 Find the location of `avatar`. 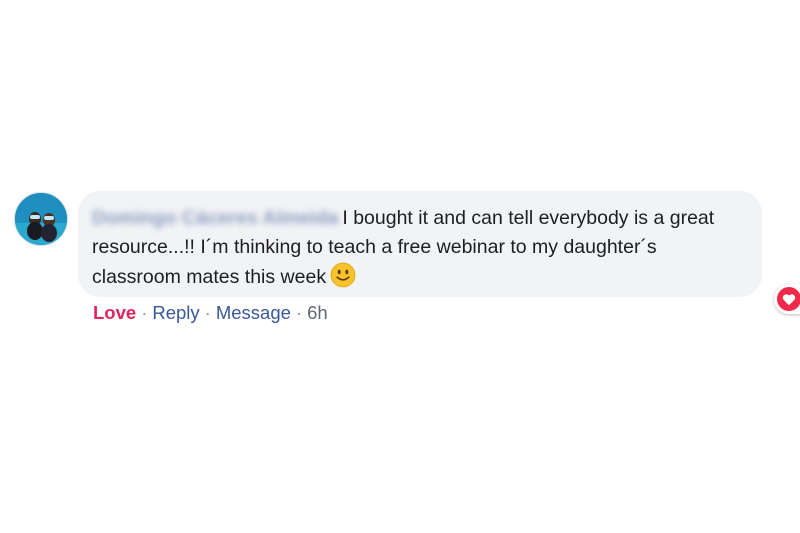

avatar is located at coordinates (41, 219).